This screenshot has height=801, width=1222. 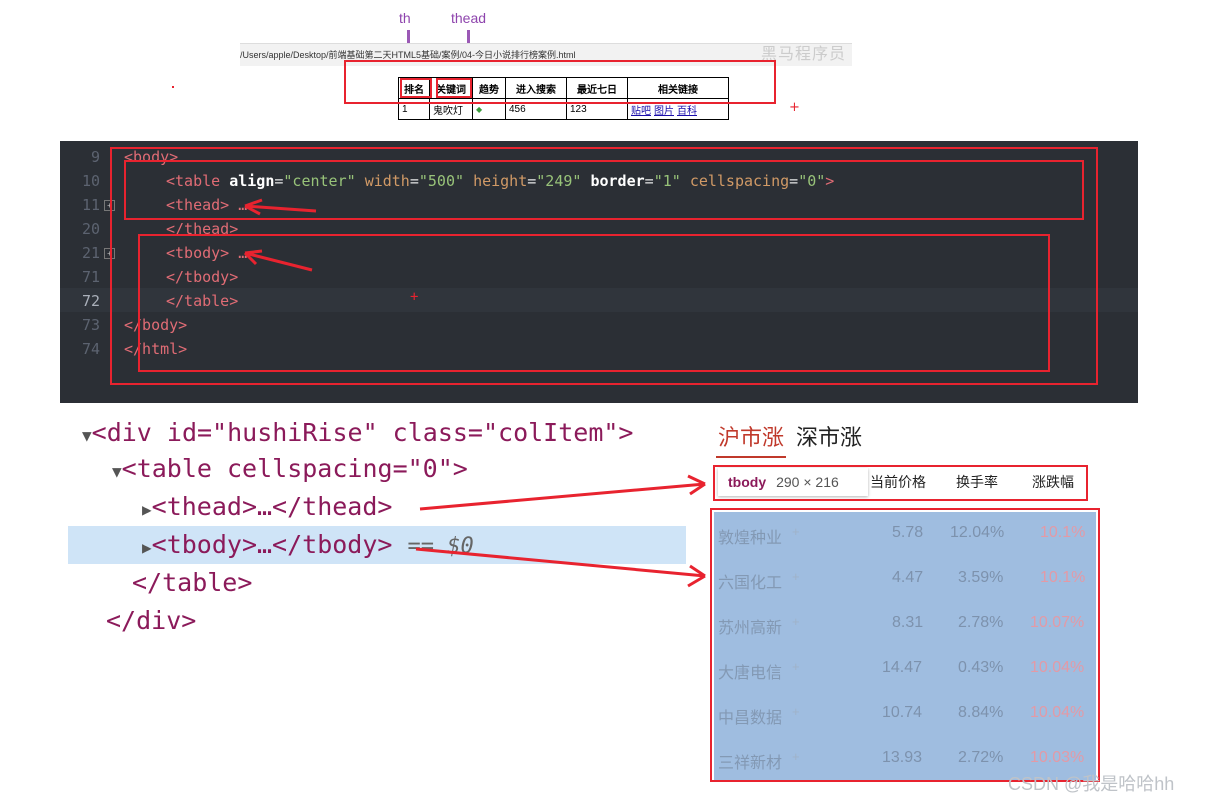 What do you see at coordinates (90, 301) in the screenshot?
I see `line-number: 72` at bounding box center [90, 301].